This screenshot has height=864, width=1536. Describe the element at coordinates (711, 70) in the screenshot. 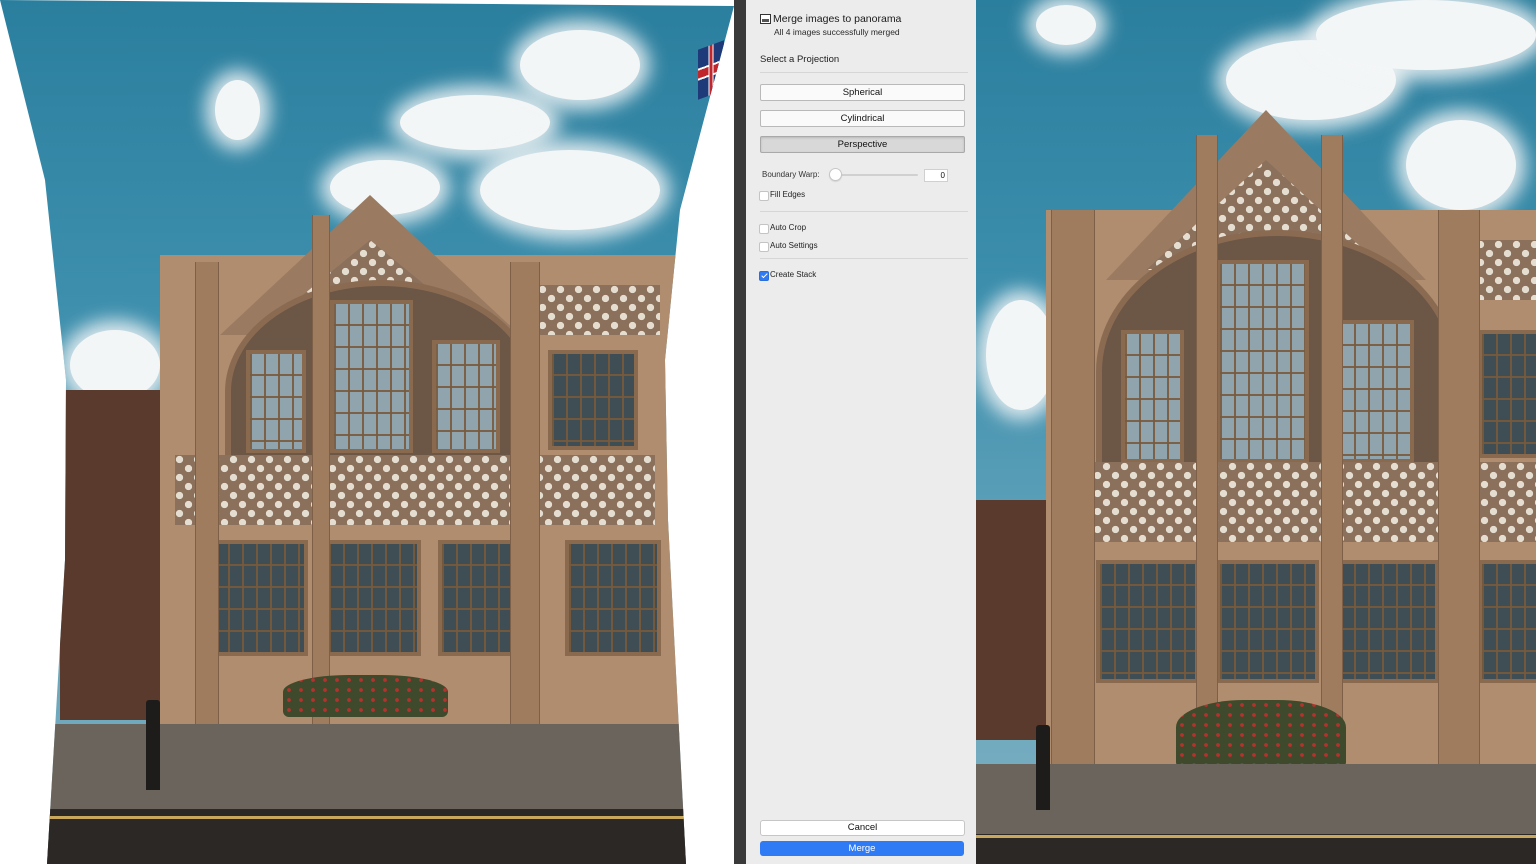

I see `union-flag` at that location.